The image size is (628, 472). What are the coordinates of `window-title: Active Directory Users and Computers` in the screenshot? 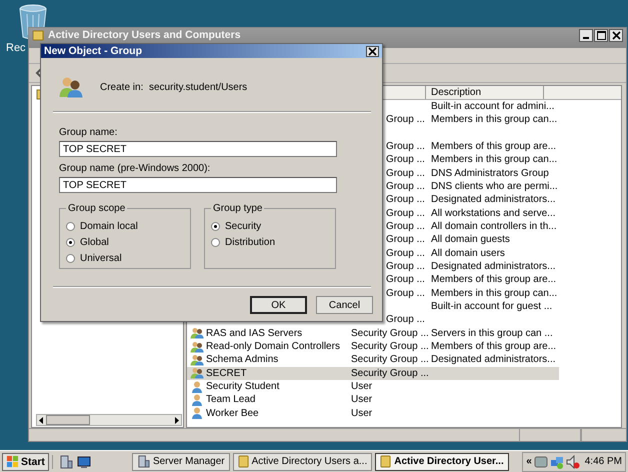 It's located at (144, 35).